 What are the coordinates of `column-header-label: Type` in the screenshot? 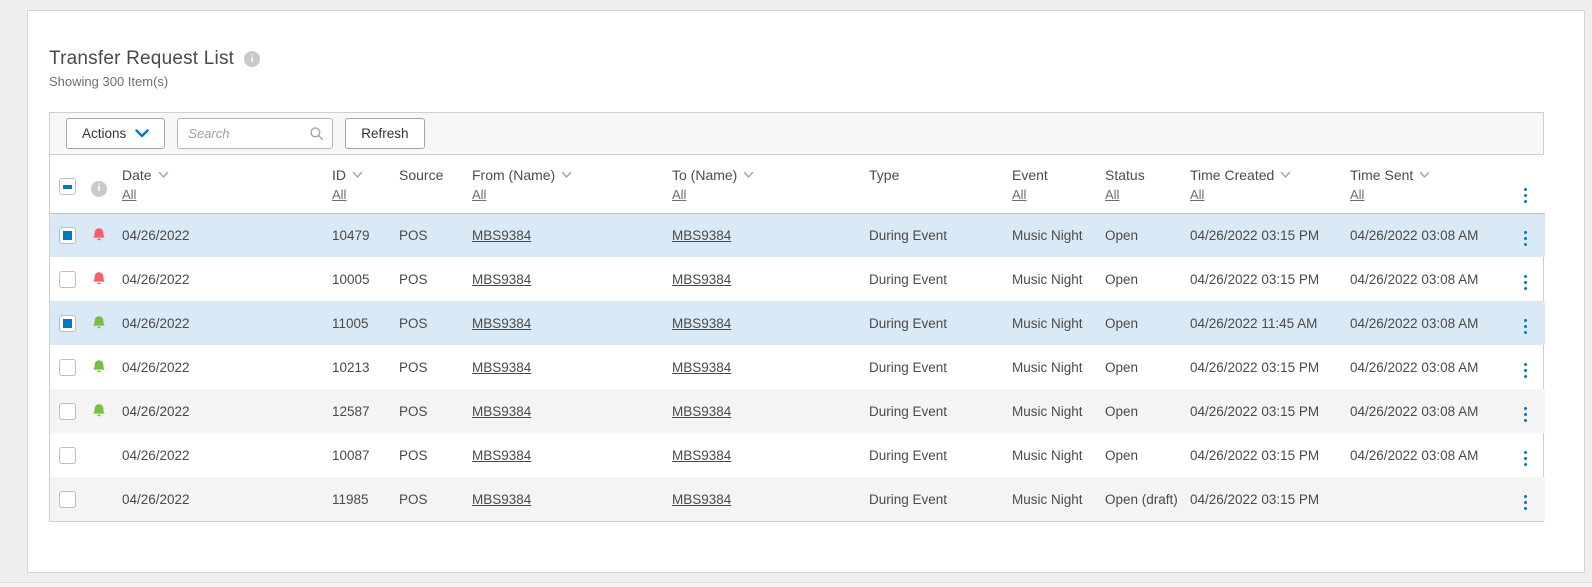 It's located at (884, 175).